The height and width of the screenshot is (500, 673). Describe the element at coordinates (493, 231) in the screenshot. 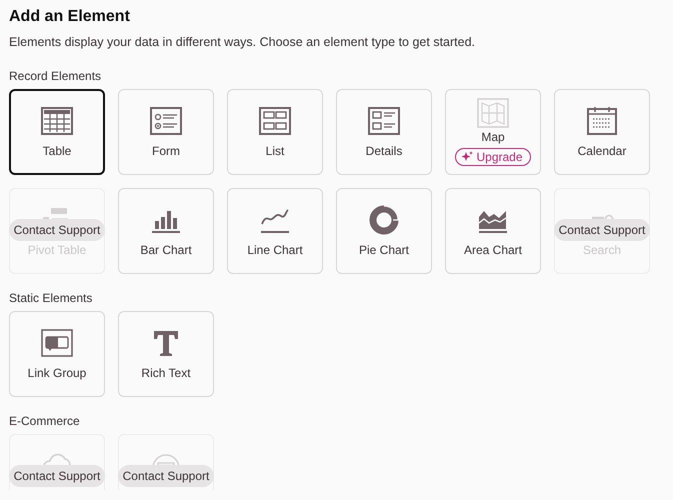

I see `element-card: Area Chart` at that location.